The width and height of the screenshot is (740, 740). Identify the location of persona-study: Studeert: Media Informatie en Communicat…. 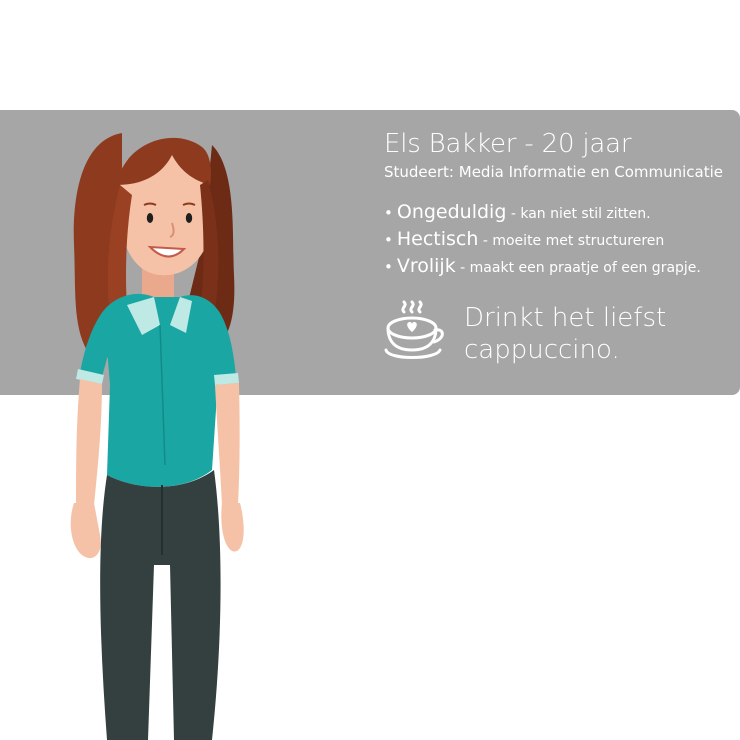
(553, 172).